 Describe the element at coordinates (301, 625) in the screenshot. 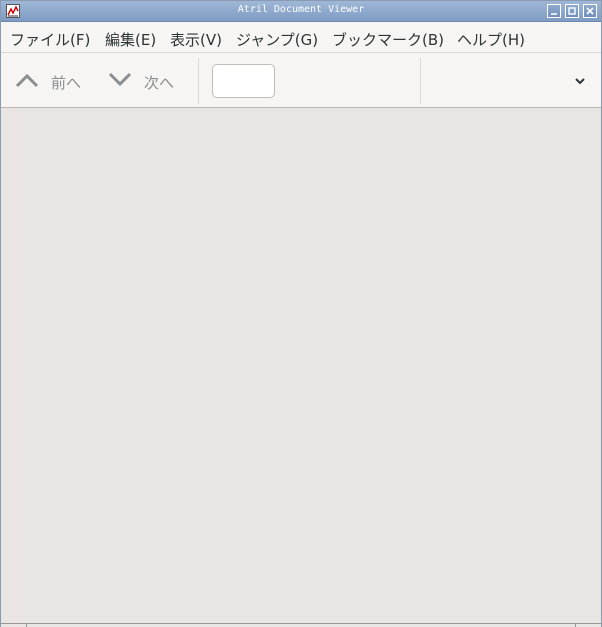

I see `status-bar` at that location.